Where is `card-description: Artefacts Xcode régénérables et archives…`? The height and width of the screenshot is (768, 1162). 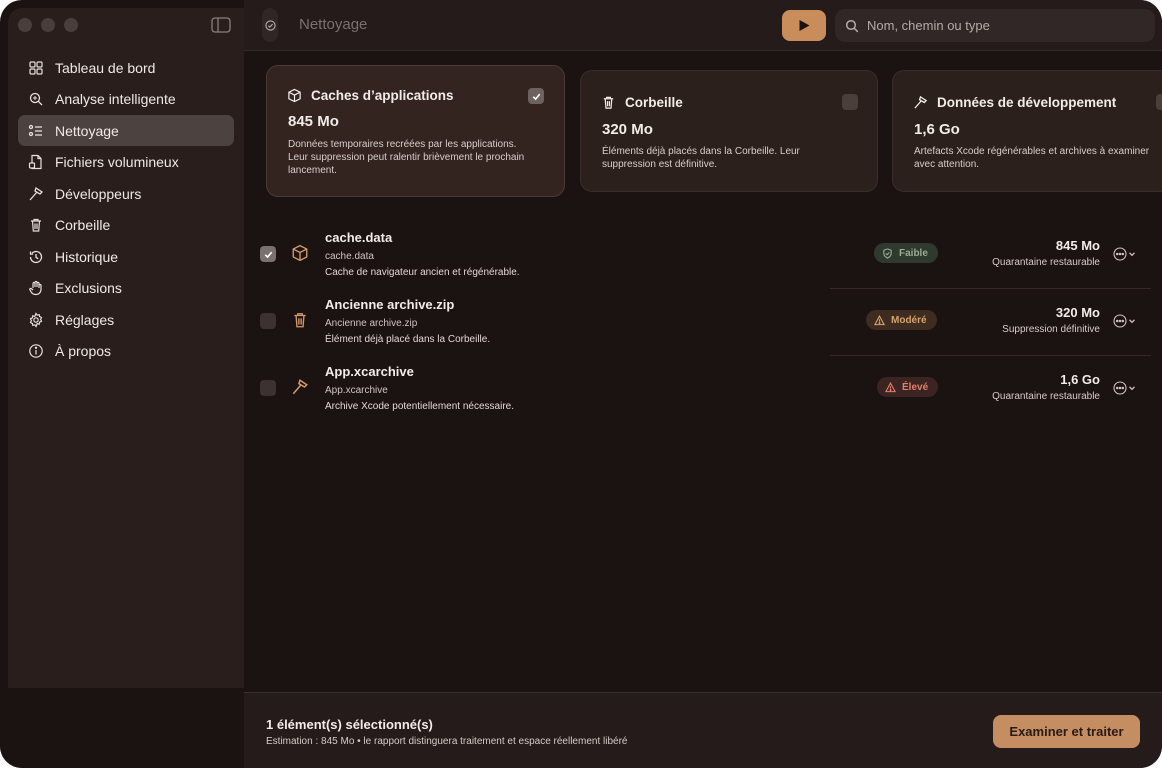
card-description: Artefacts Xcode régénérables et archives… is located at coordinates (1032, 158).